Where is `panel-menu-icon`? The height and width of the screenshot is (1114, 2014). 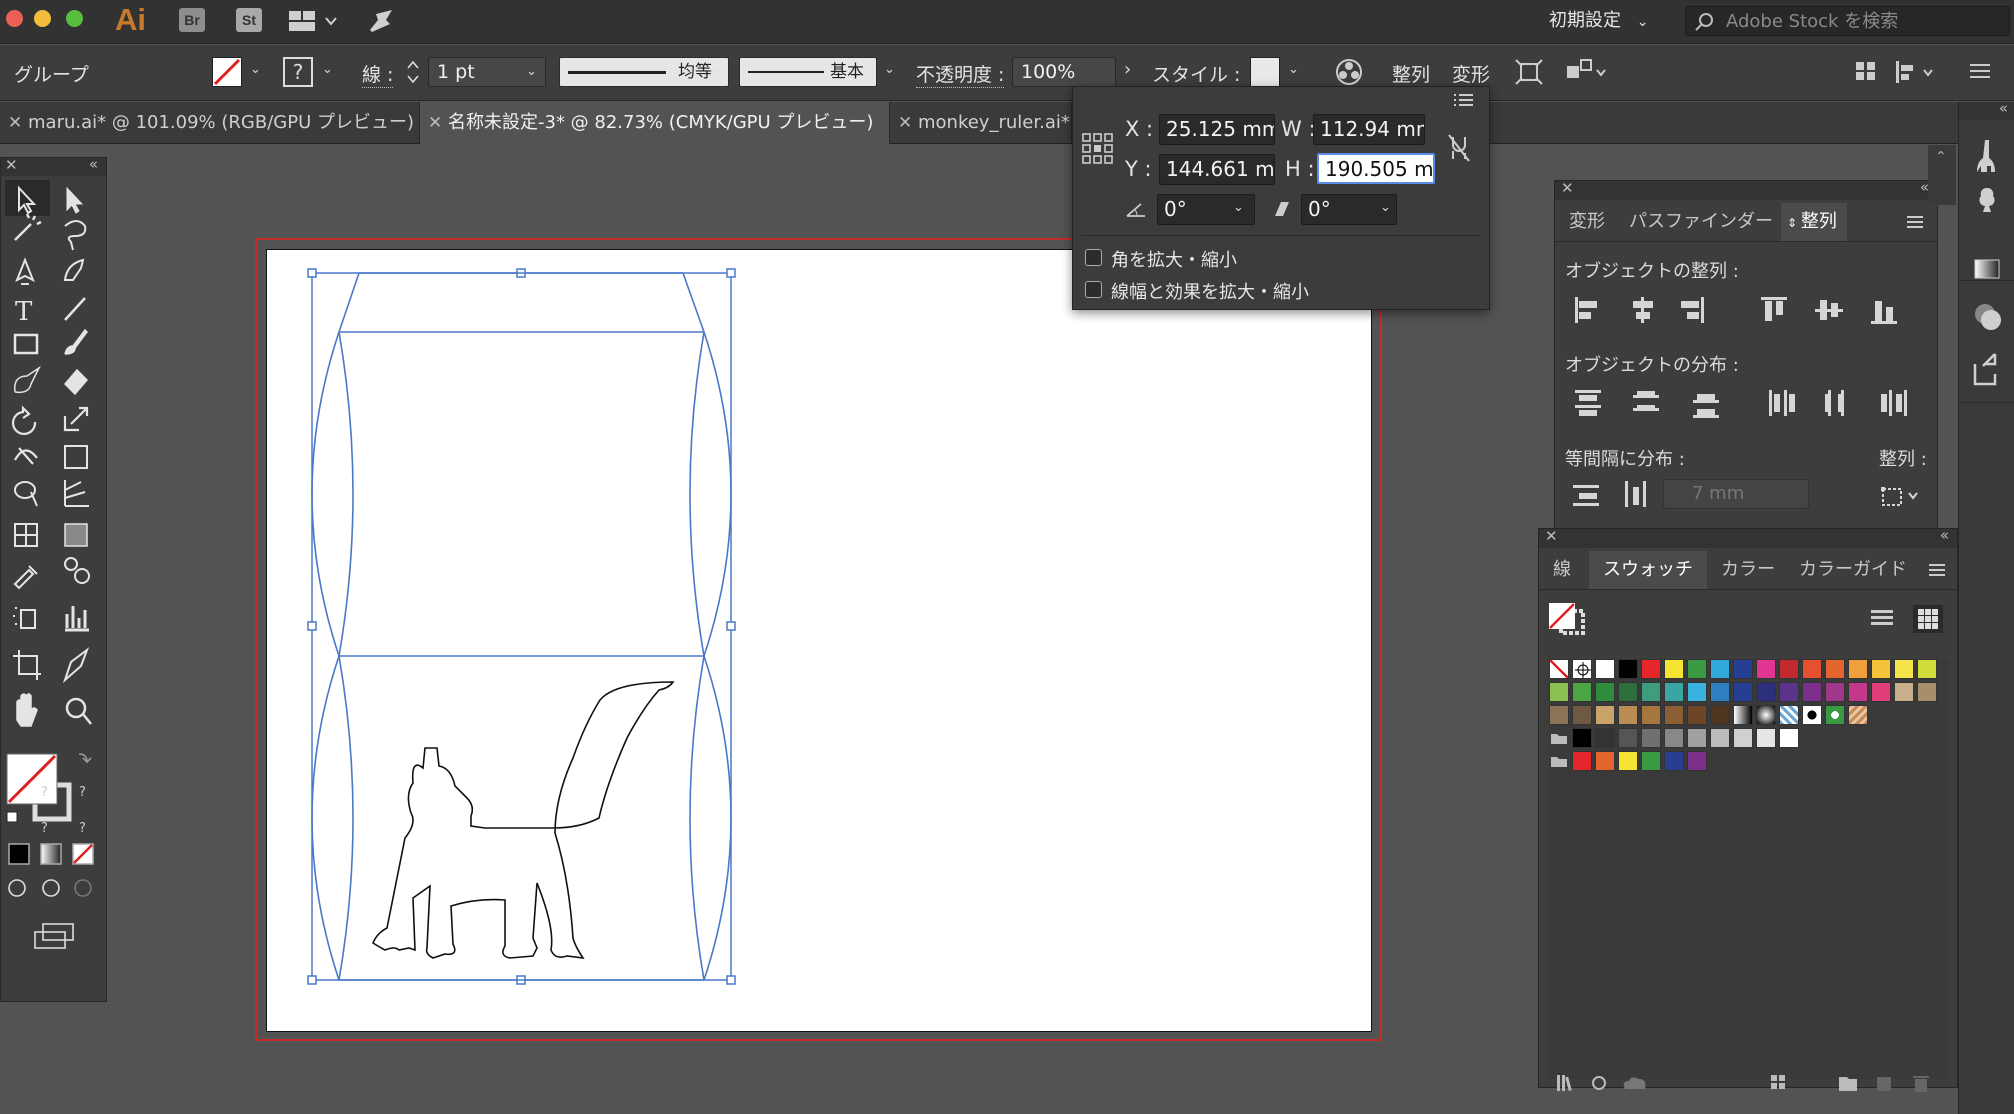 panel-menu-icon is located at coordinates (1938, 570).